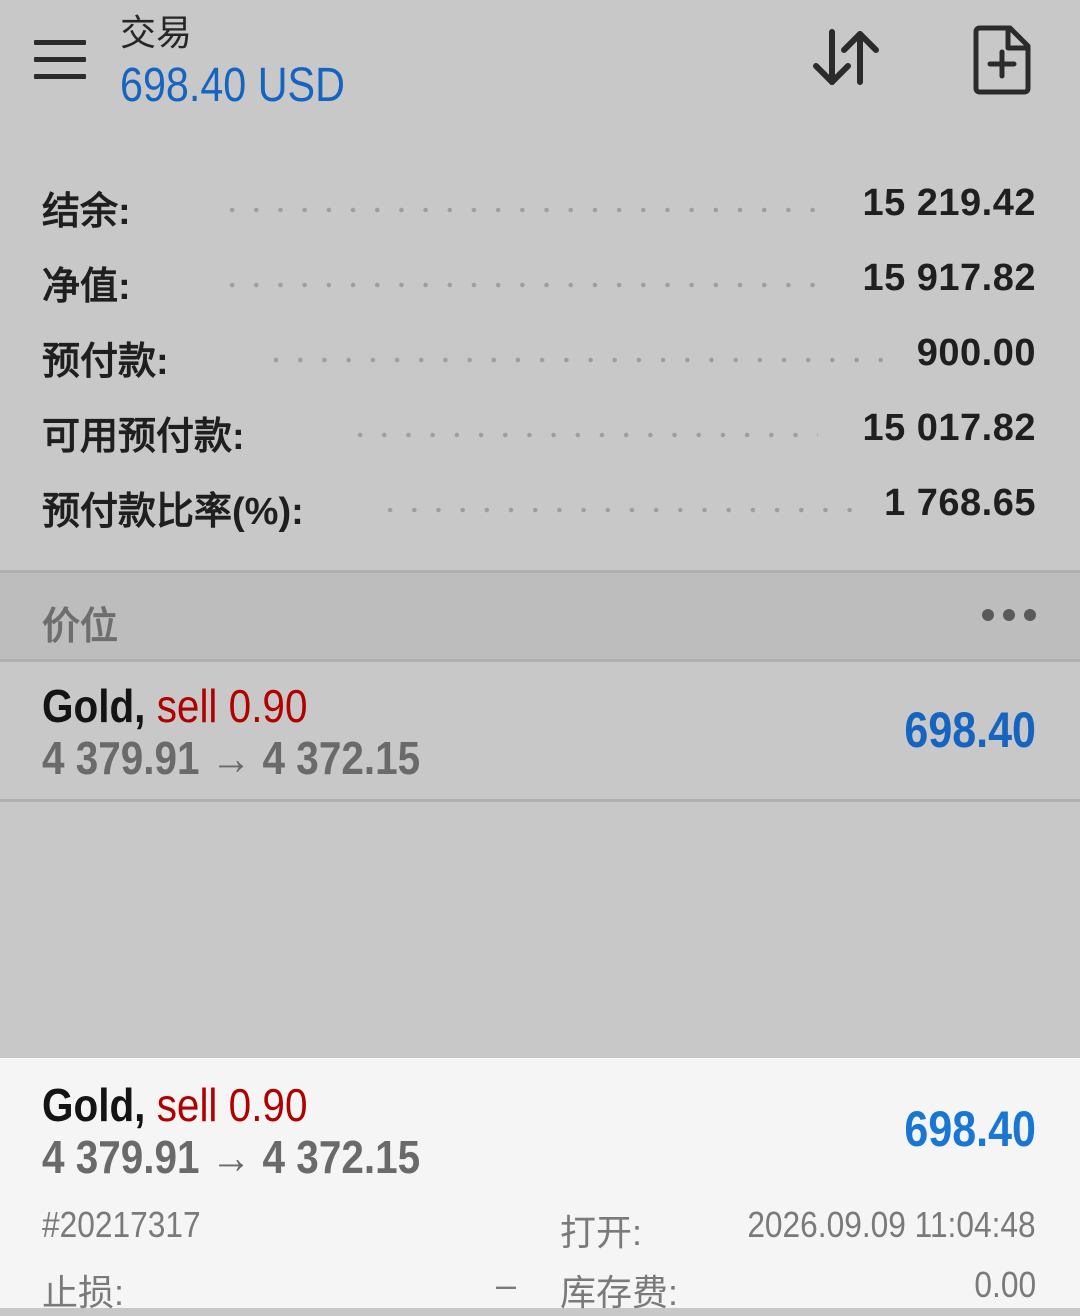  What do you see at coordinates (60, 60) in the screenshot?
I see `menu-icon` at bounding box center [60, 60].